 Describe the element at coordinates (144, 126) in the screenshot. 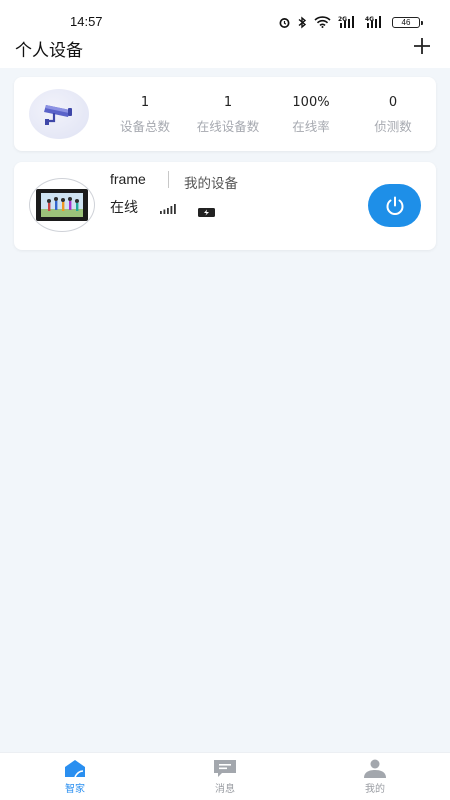

I see `stat-label: 设备总数` at that location.